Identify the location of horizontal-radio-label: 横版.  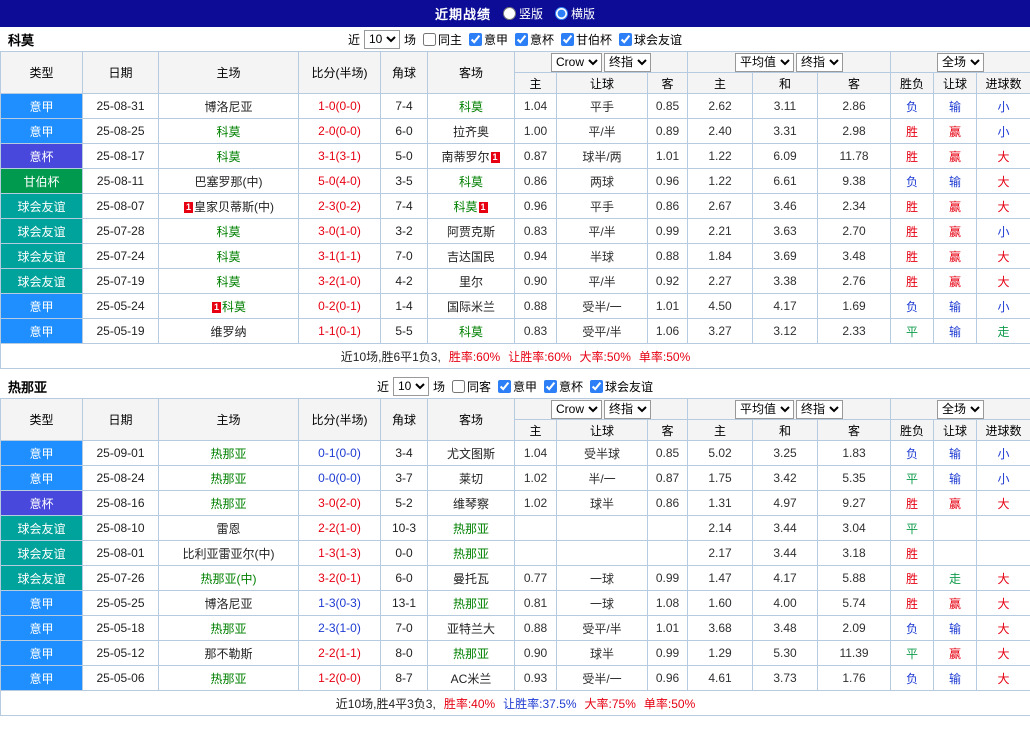
(583, 14).